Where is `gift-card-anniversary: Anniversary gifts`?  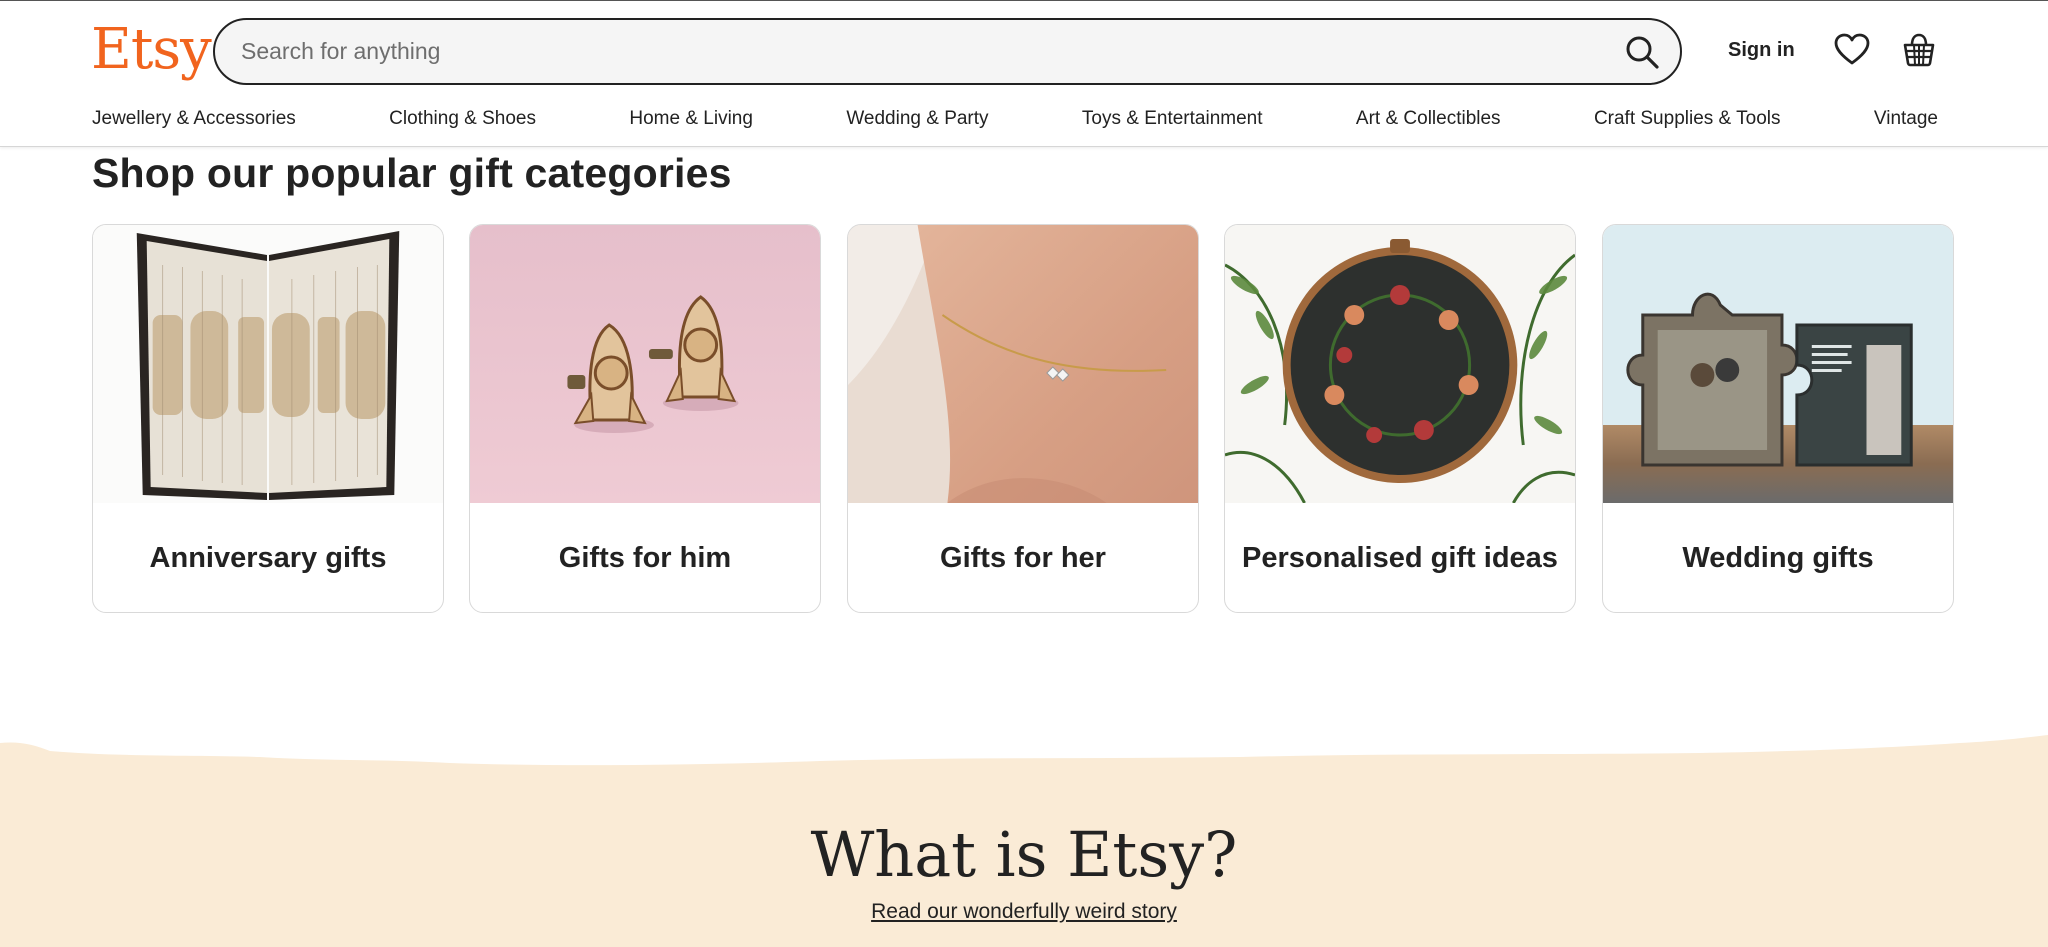 gift-card-anniversary: Anniversary gifts is located at coordinates (268, 418).